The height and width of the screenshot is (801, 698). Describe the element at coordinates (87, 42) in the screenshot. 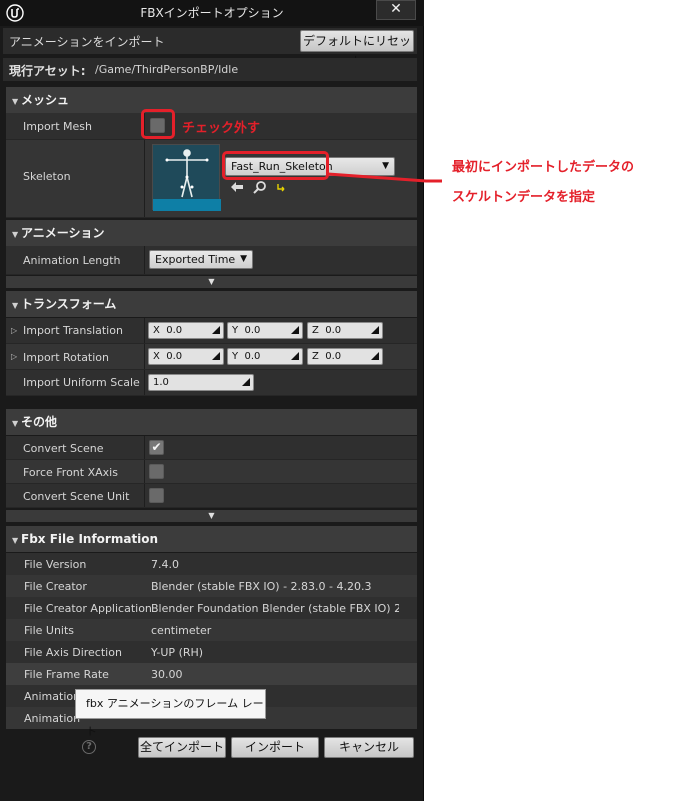

I see `import-mode-label: アニメーションをインポート` at that location.